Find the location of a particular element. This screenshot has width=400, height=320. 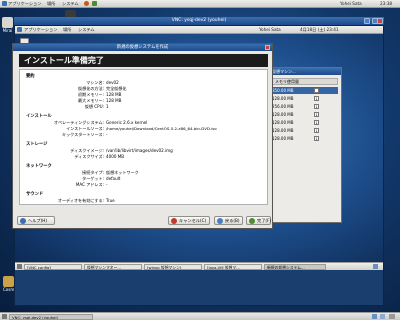

summary-value: 4000 MB is located at coordinates (115, 156).